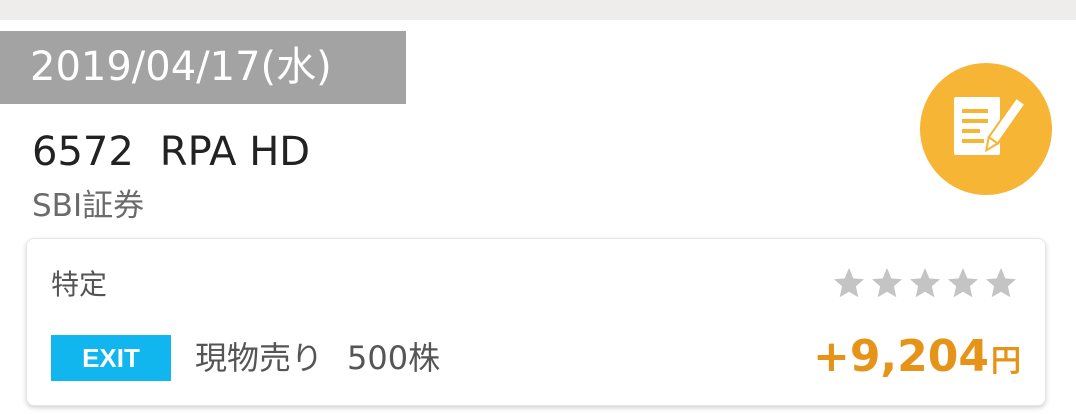 This screenshot has width=1076, height=414. I want to click on date-banner: 2019/04/17(水), so click(203, 67).